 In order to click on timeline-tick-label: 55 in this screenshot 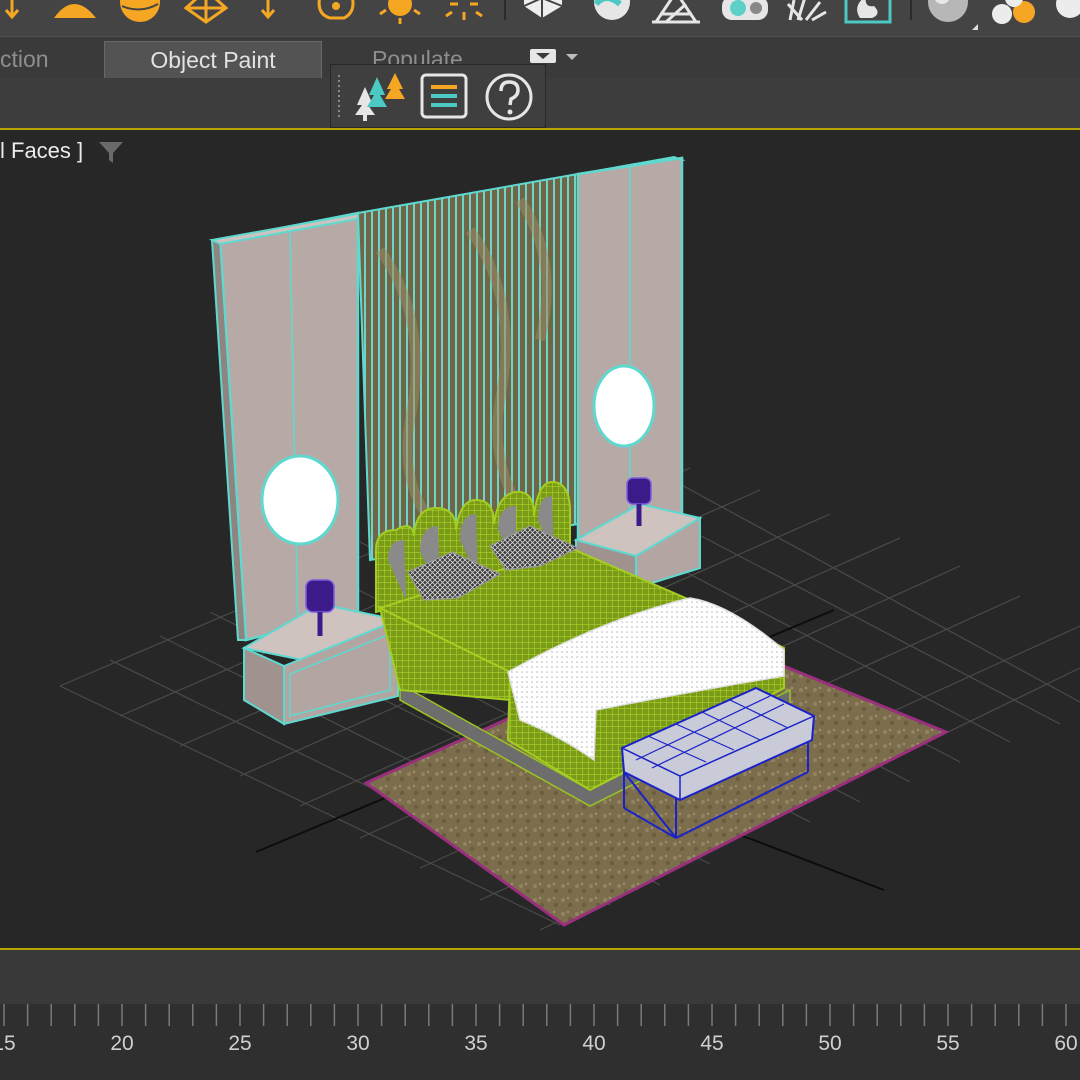, I will do `click(947, 1043)`.